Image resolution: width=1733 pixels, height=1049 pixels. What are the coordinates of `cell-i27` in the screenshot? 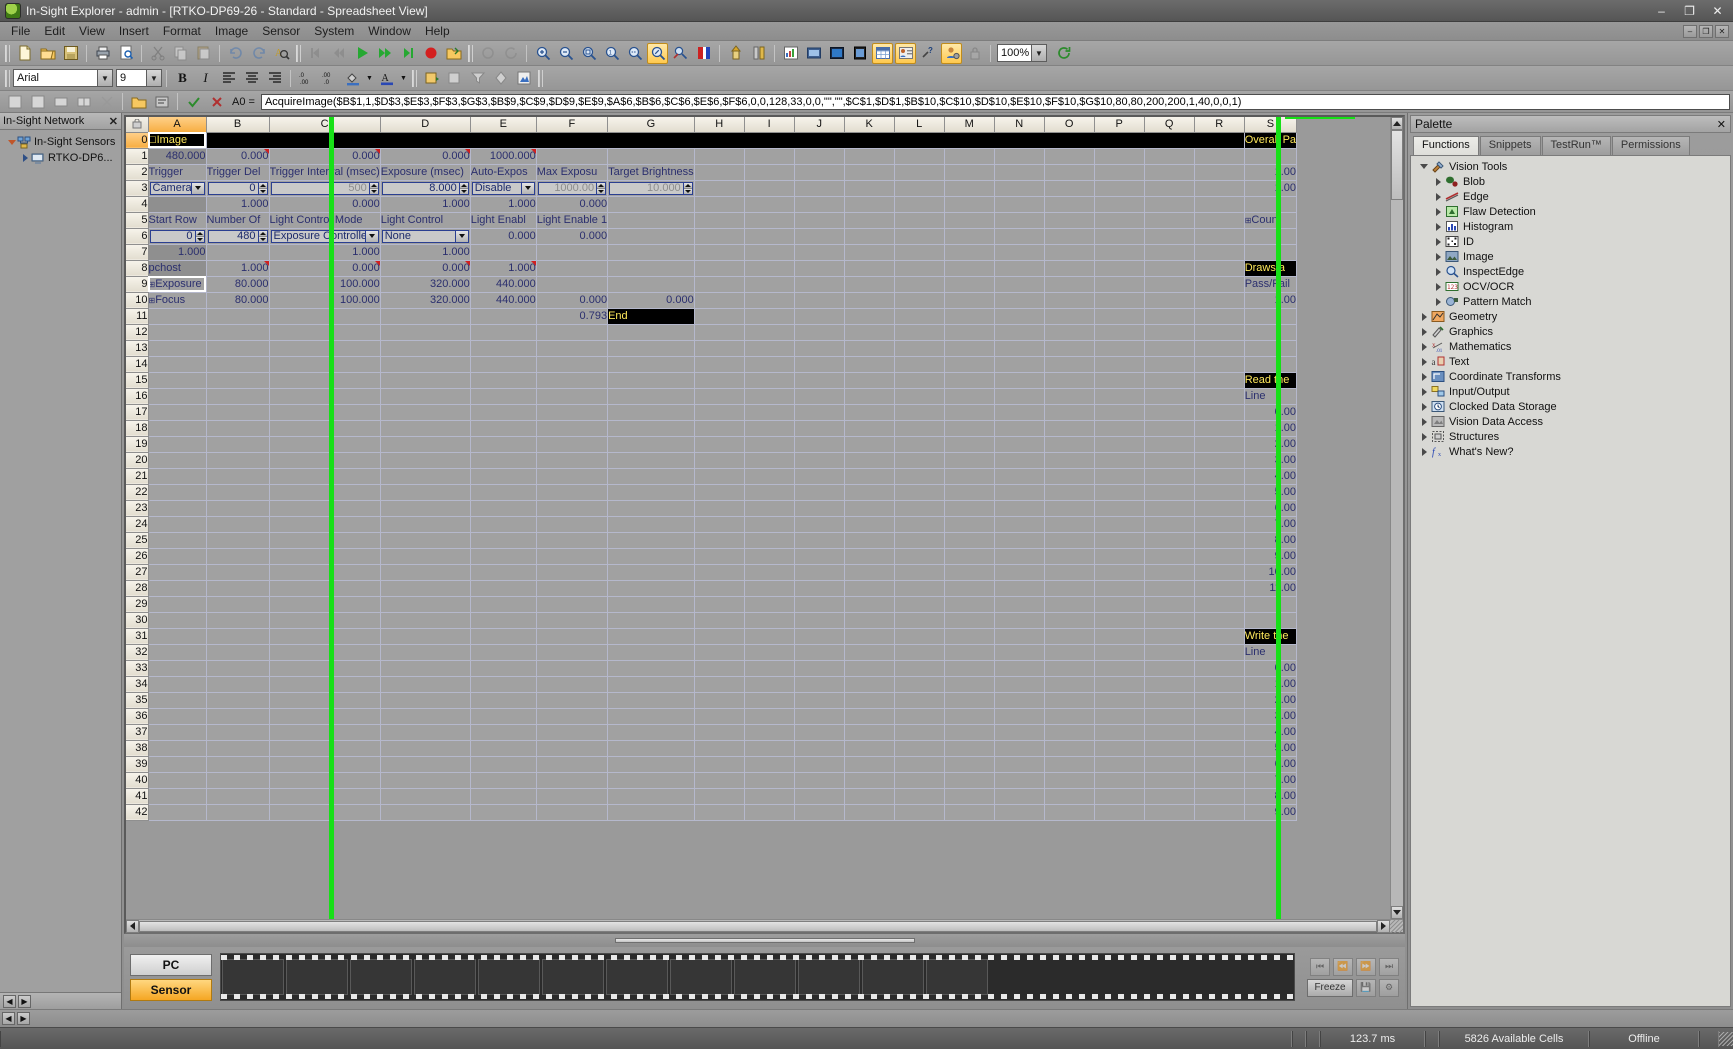 It's located at (769, 572).